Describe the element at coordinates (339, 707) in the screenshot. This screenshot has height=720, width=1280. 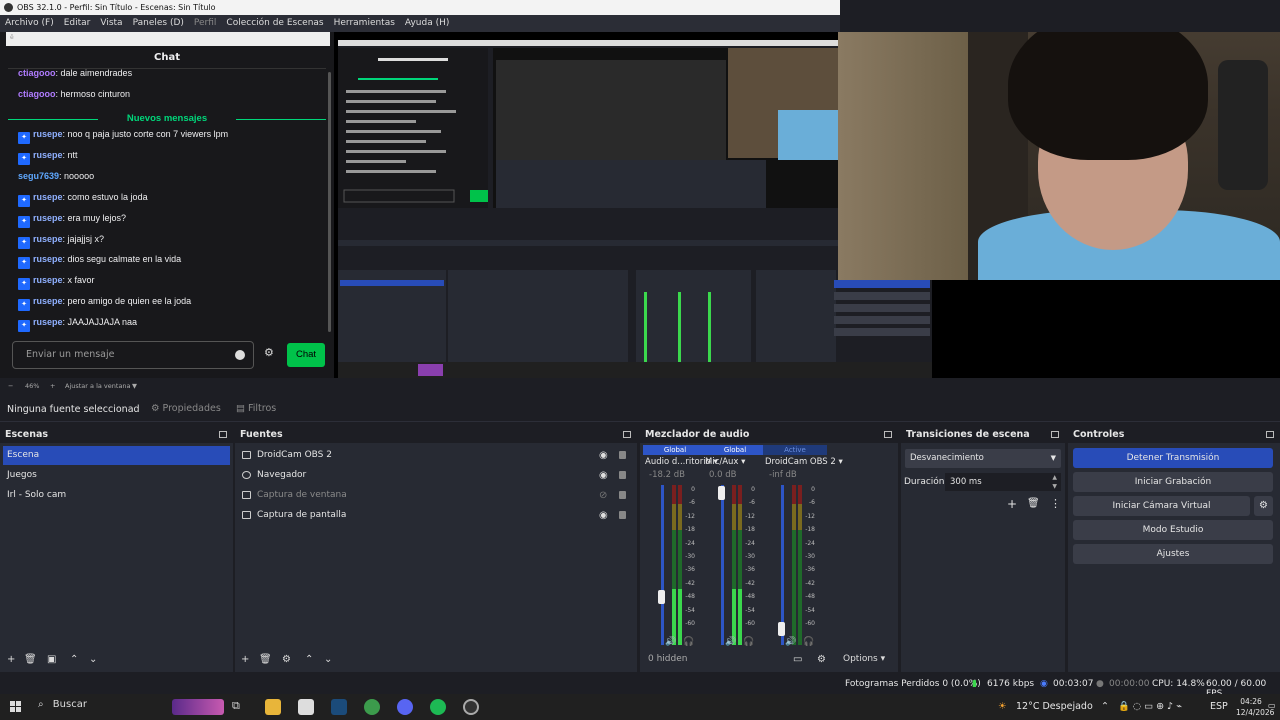
I see `steam-icon` at that location.